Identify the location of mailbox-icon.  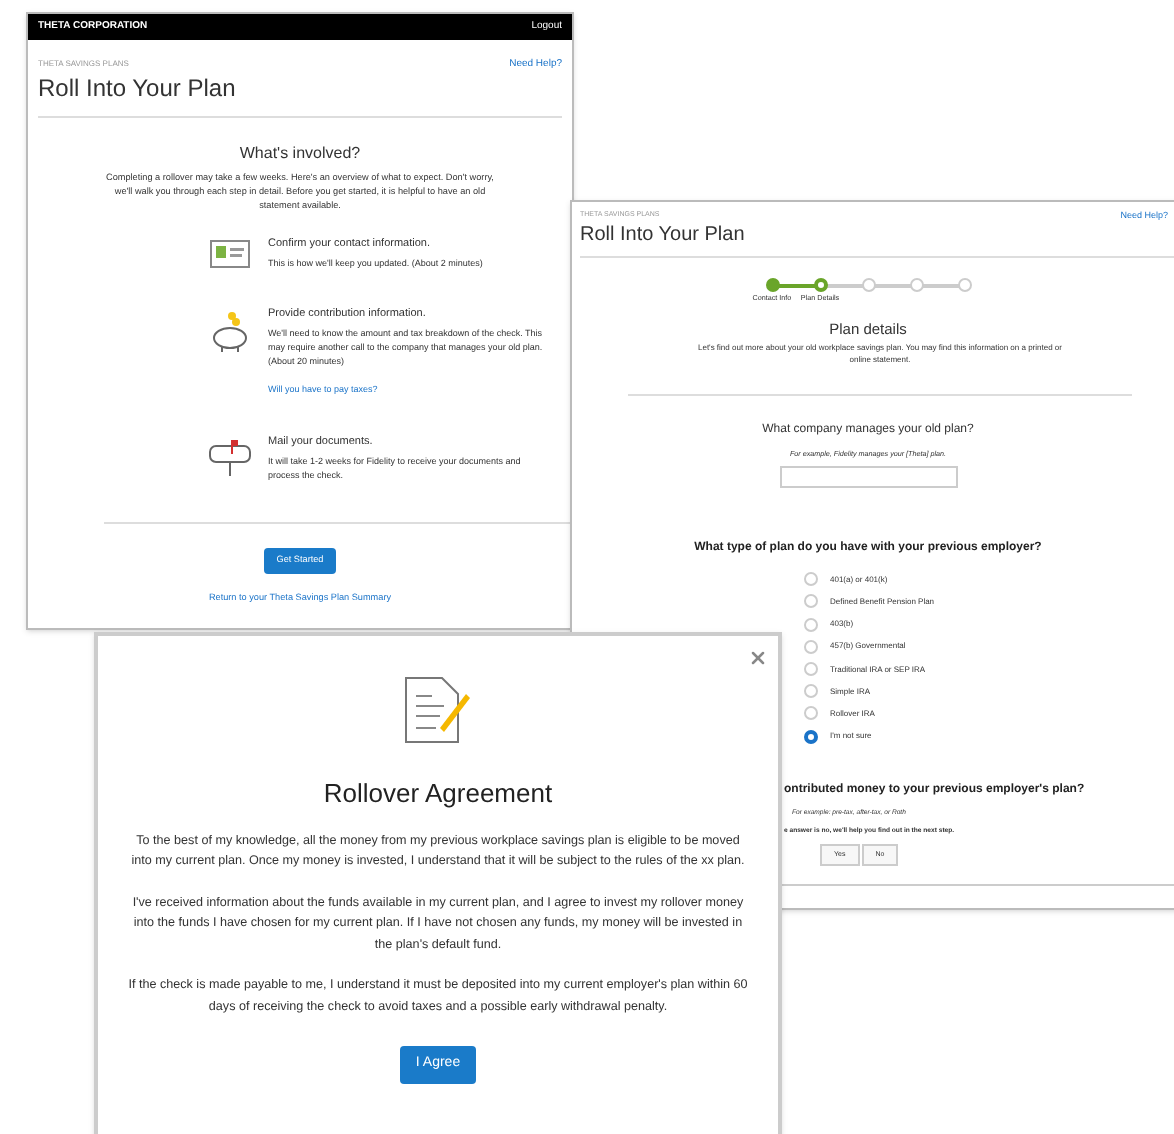
(230, 457).